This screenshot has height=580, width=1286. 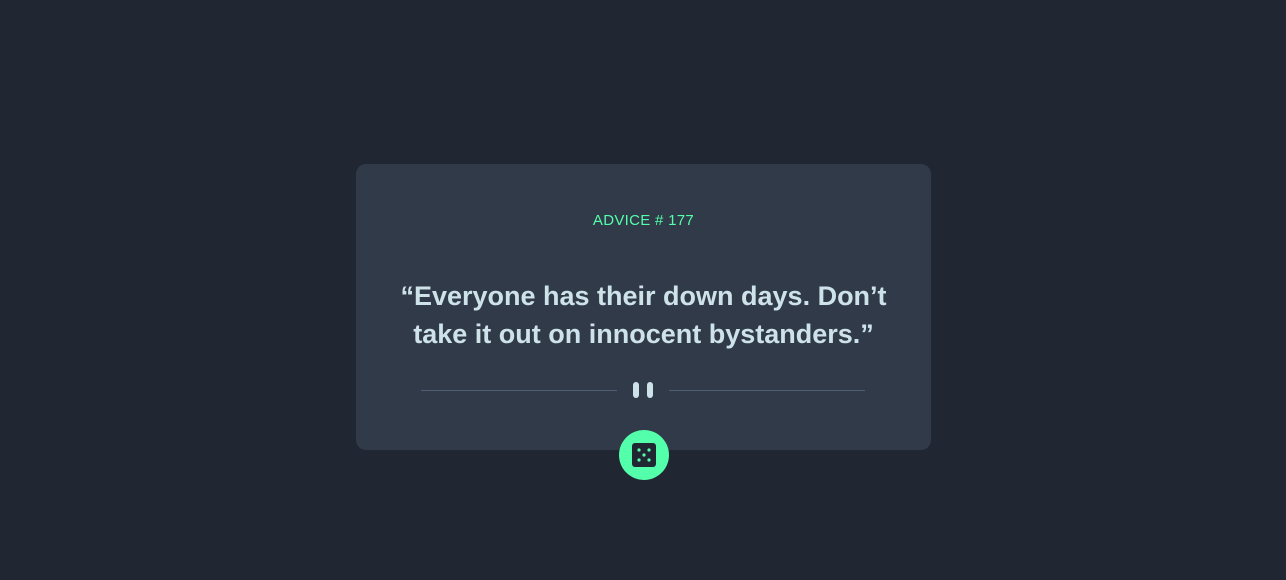 I want to click on divider-line-left, so click(x=519, y=390).